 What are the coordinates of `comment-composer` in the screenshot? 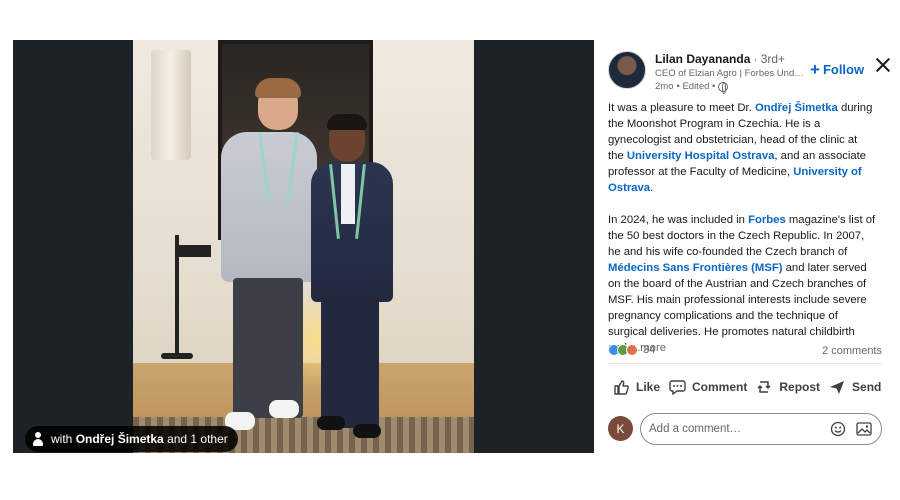 It's located at (761, 429).